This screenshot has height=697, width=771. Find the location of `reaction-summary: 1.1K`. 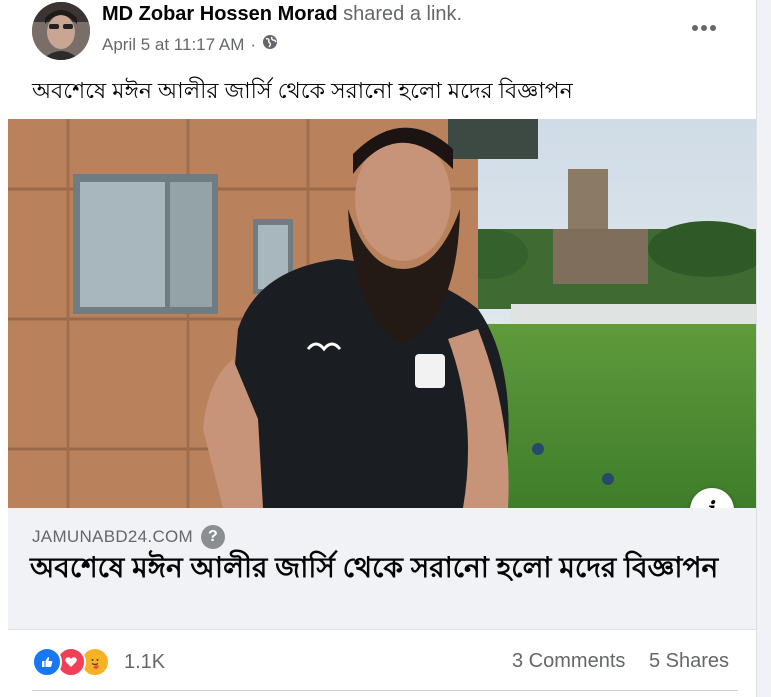

reaction-summary: 1.1K is located at coordinates (98, 662).